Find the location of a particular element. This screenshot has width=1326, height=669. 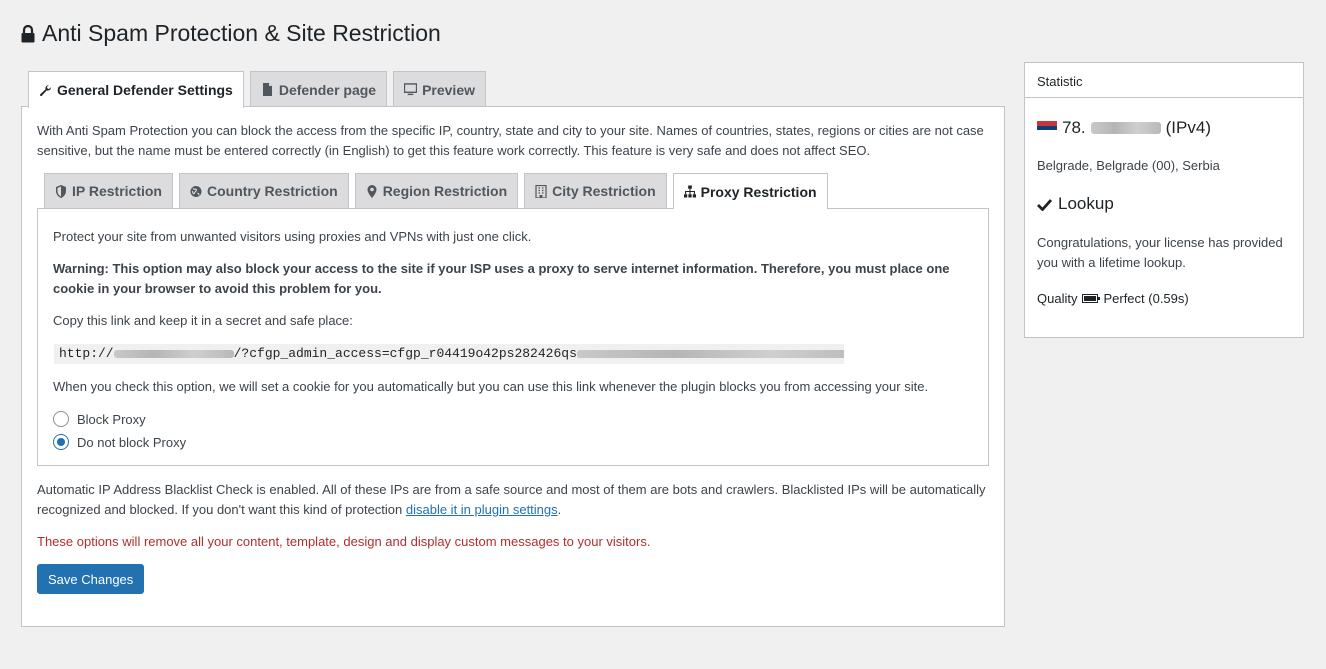

tab-ip-restriction: IP Restriction is located at coordinates (108, 190).